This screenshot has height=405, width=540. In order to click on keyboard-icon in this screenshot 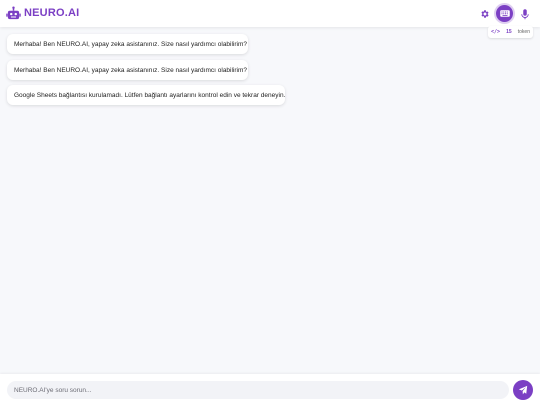, I will do `click(504, 13)`.